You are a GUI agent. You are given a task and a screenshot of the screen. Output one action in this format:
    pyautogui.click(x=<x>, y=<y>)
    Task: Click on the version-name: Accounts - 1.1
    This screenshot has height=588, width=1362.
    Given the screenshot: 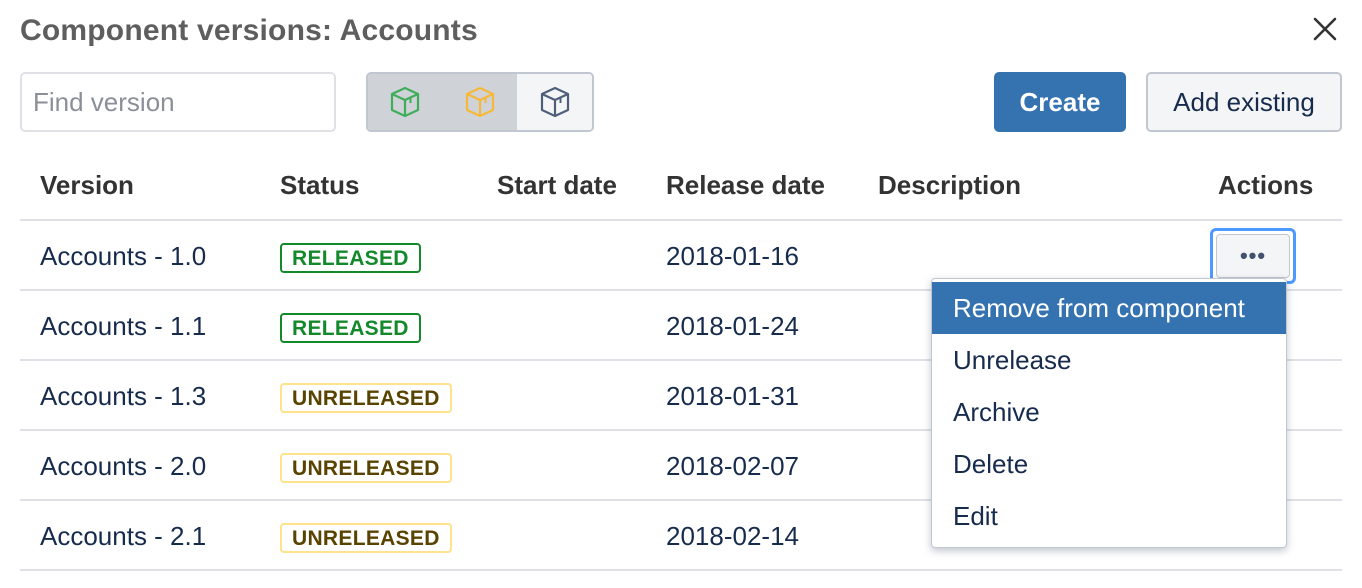 What is the action you would take?
    pyautogui.click(x=123, y=326)
    